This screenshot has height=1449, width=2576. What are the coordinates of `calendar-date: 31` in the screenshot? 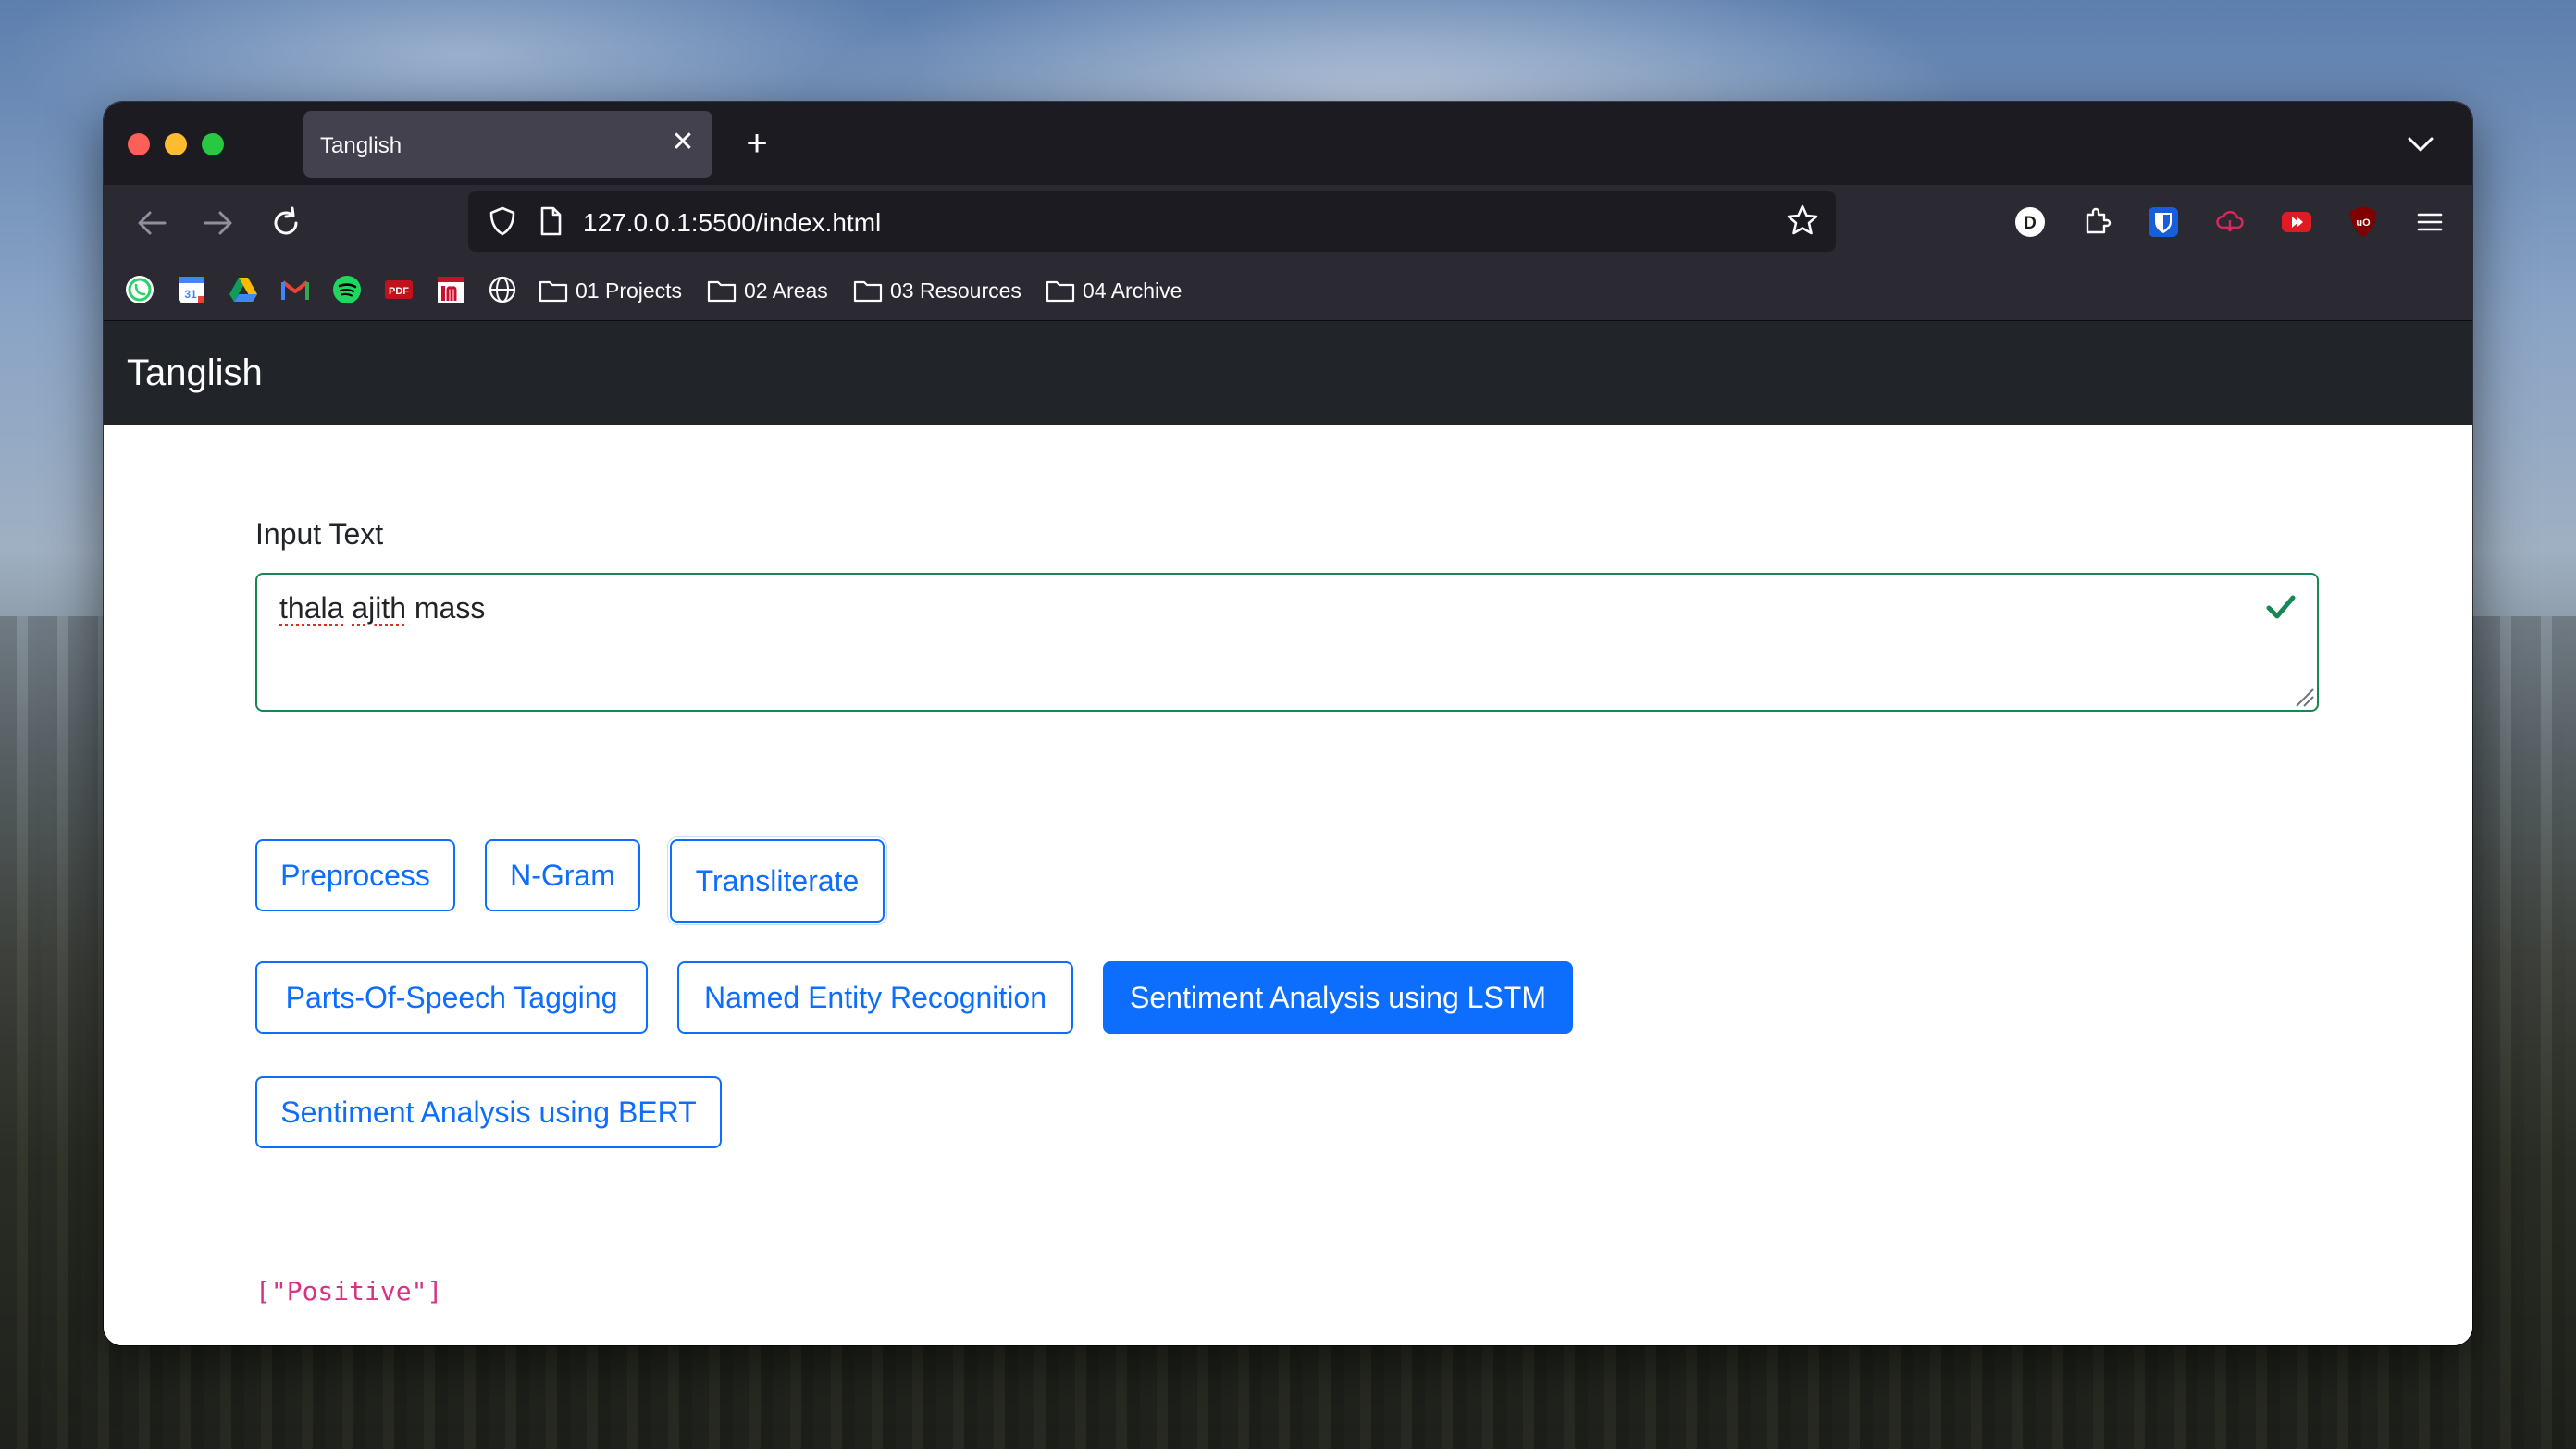 It's located at (191, 295).